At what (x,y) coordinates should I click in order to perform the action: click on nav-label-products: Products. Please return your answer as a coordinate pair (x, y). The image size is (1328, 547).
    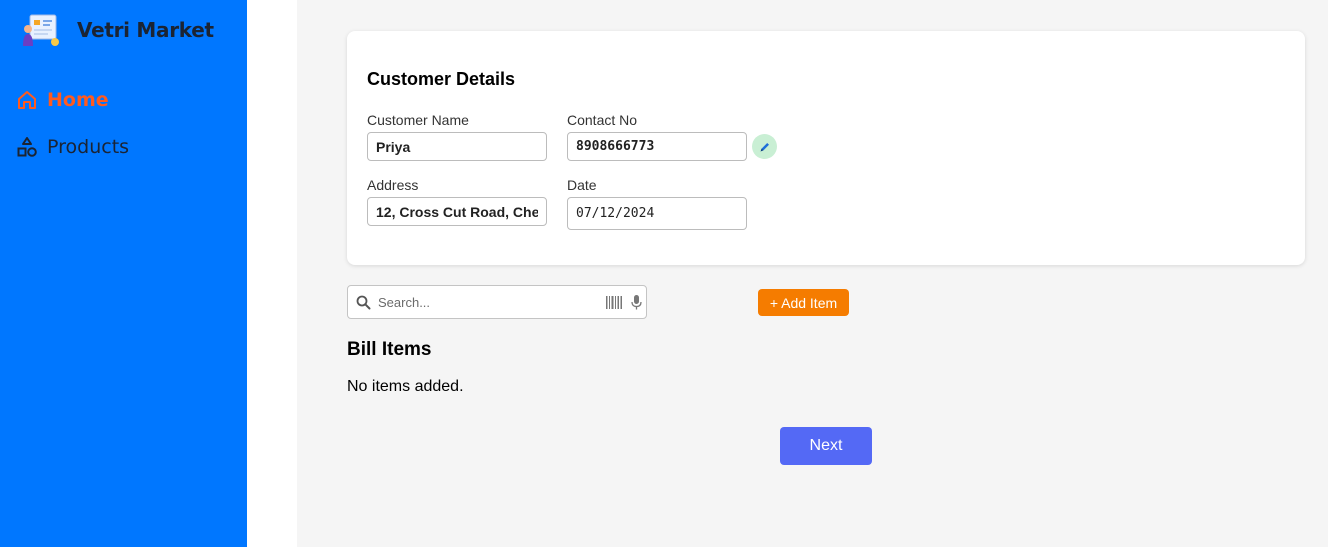
    Looking at the image, I should click on (88, 147).